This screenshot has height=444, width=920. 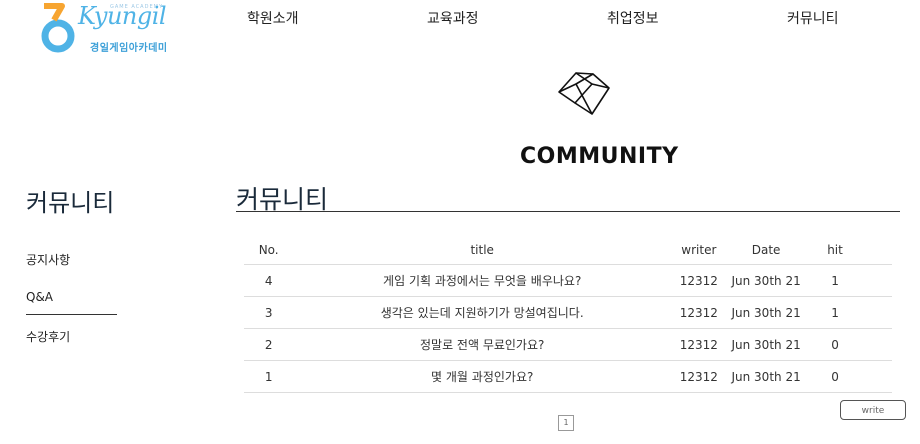 I want to click on table-header-row: No. title writer Date hit, so click(x=568, y=250).